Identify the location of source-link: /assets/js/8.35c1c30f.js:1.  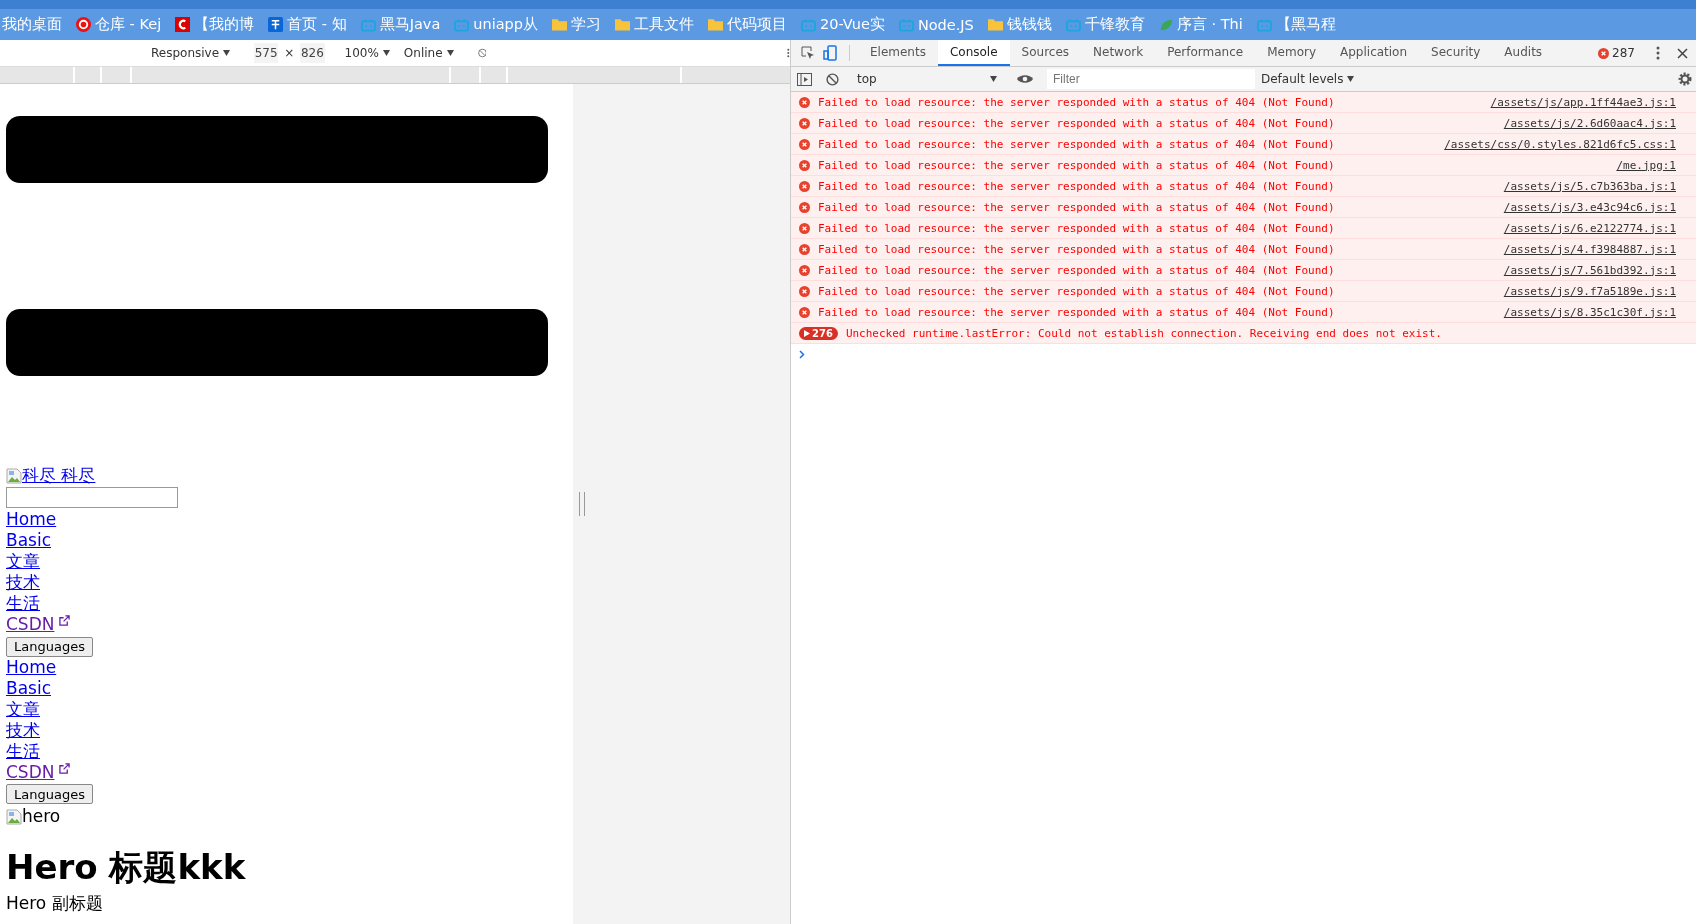
(1589, 312).